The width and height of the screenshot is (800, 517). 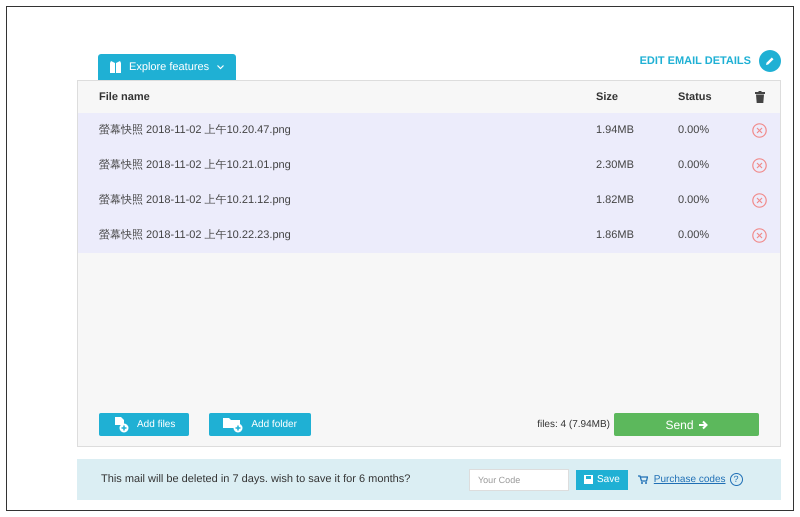 I want to click on file-name: 螢幕快照 2018-11-02 上午10.21.12.png, so click(x=195, y=200).